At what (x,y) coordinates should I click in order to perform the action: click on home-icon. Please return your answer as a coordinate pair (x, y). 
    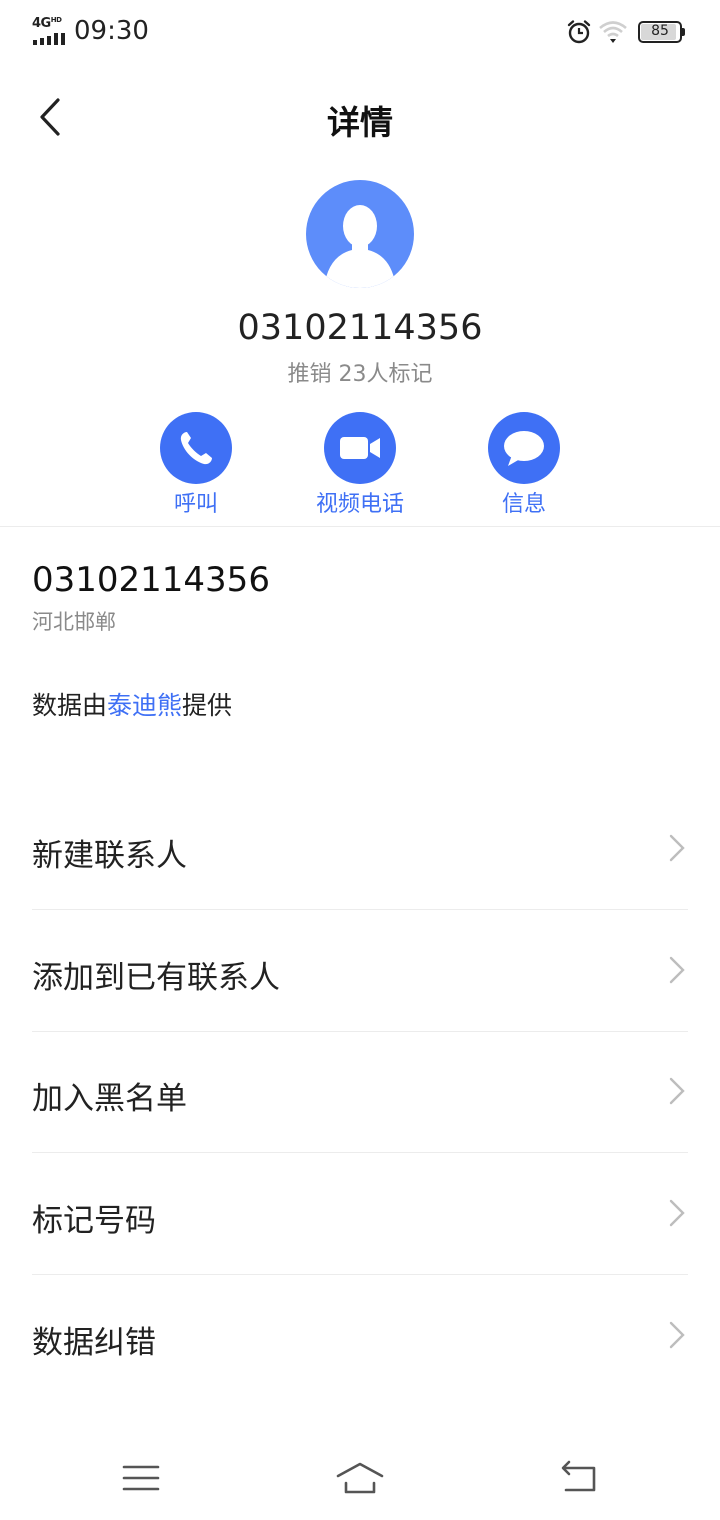
    Looking at the image, I should click on (360, 1478).